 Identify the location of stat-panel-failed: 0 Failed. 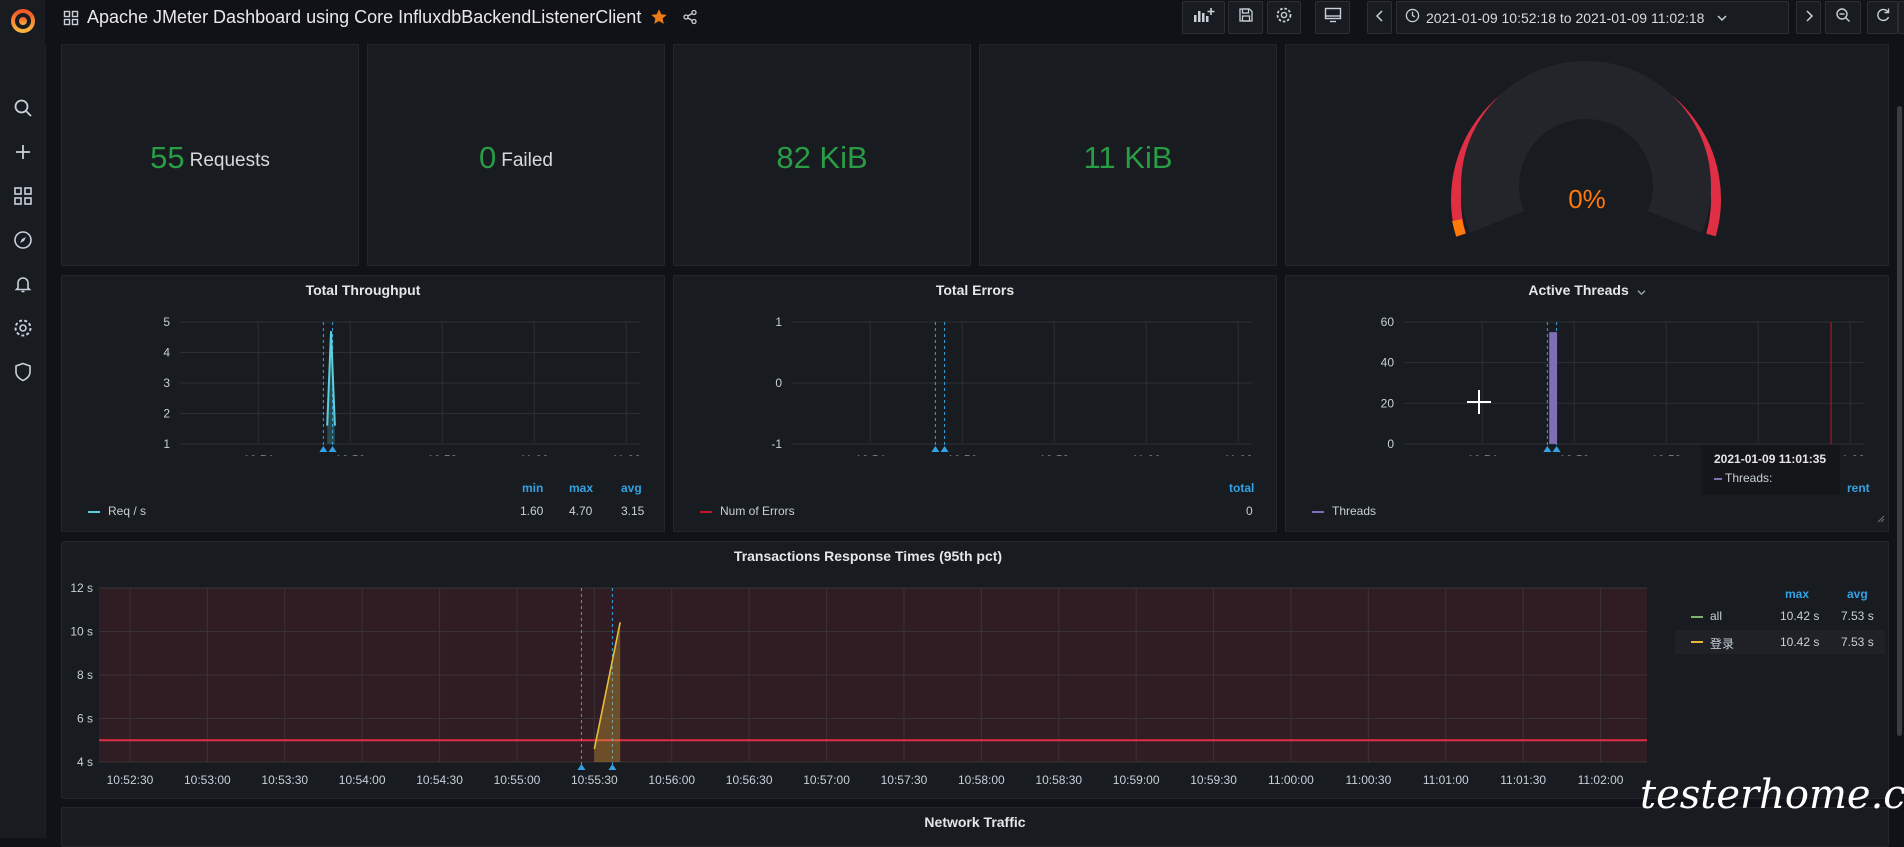
(516, 155).